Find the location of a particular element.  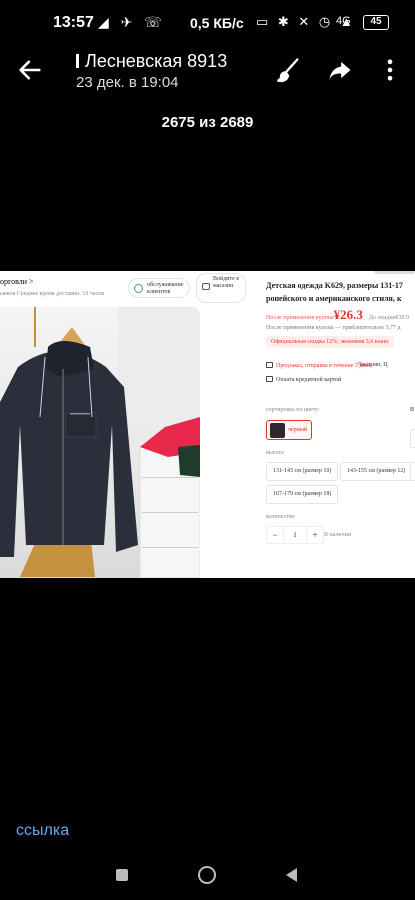

edit-brush-icon is located at coordinates (288, 70).